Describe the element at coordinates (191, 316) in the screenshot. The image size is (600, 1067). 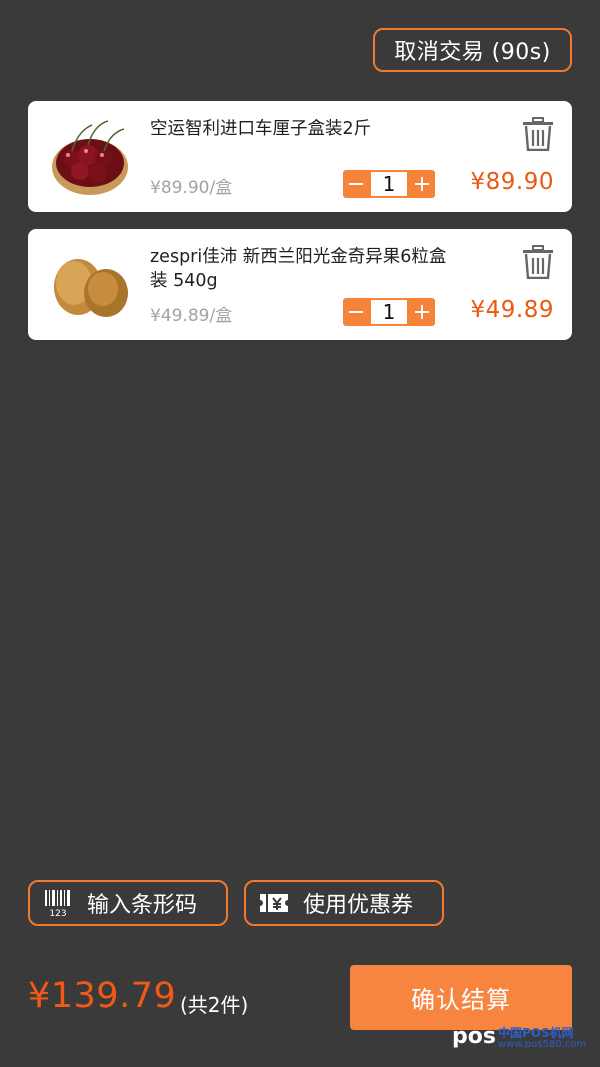
I see `unit-price: ¥49.89/盒` at that location.